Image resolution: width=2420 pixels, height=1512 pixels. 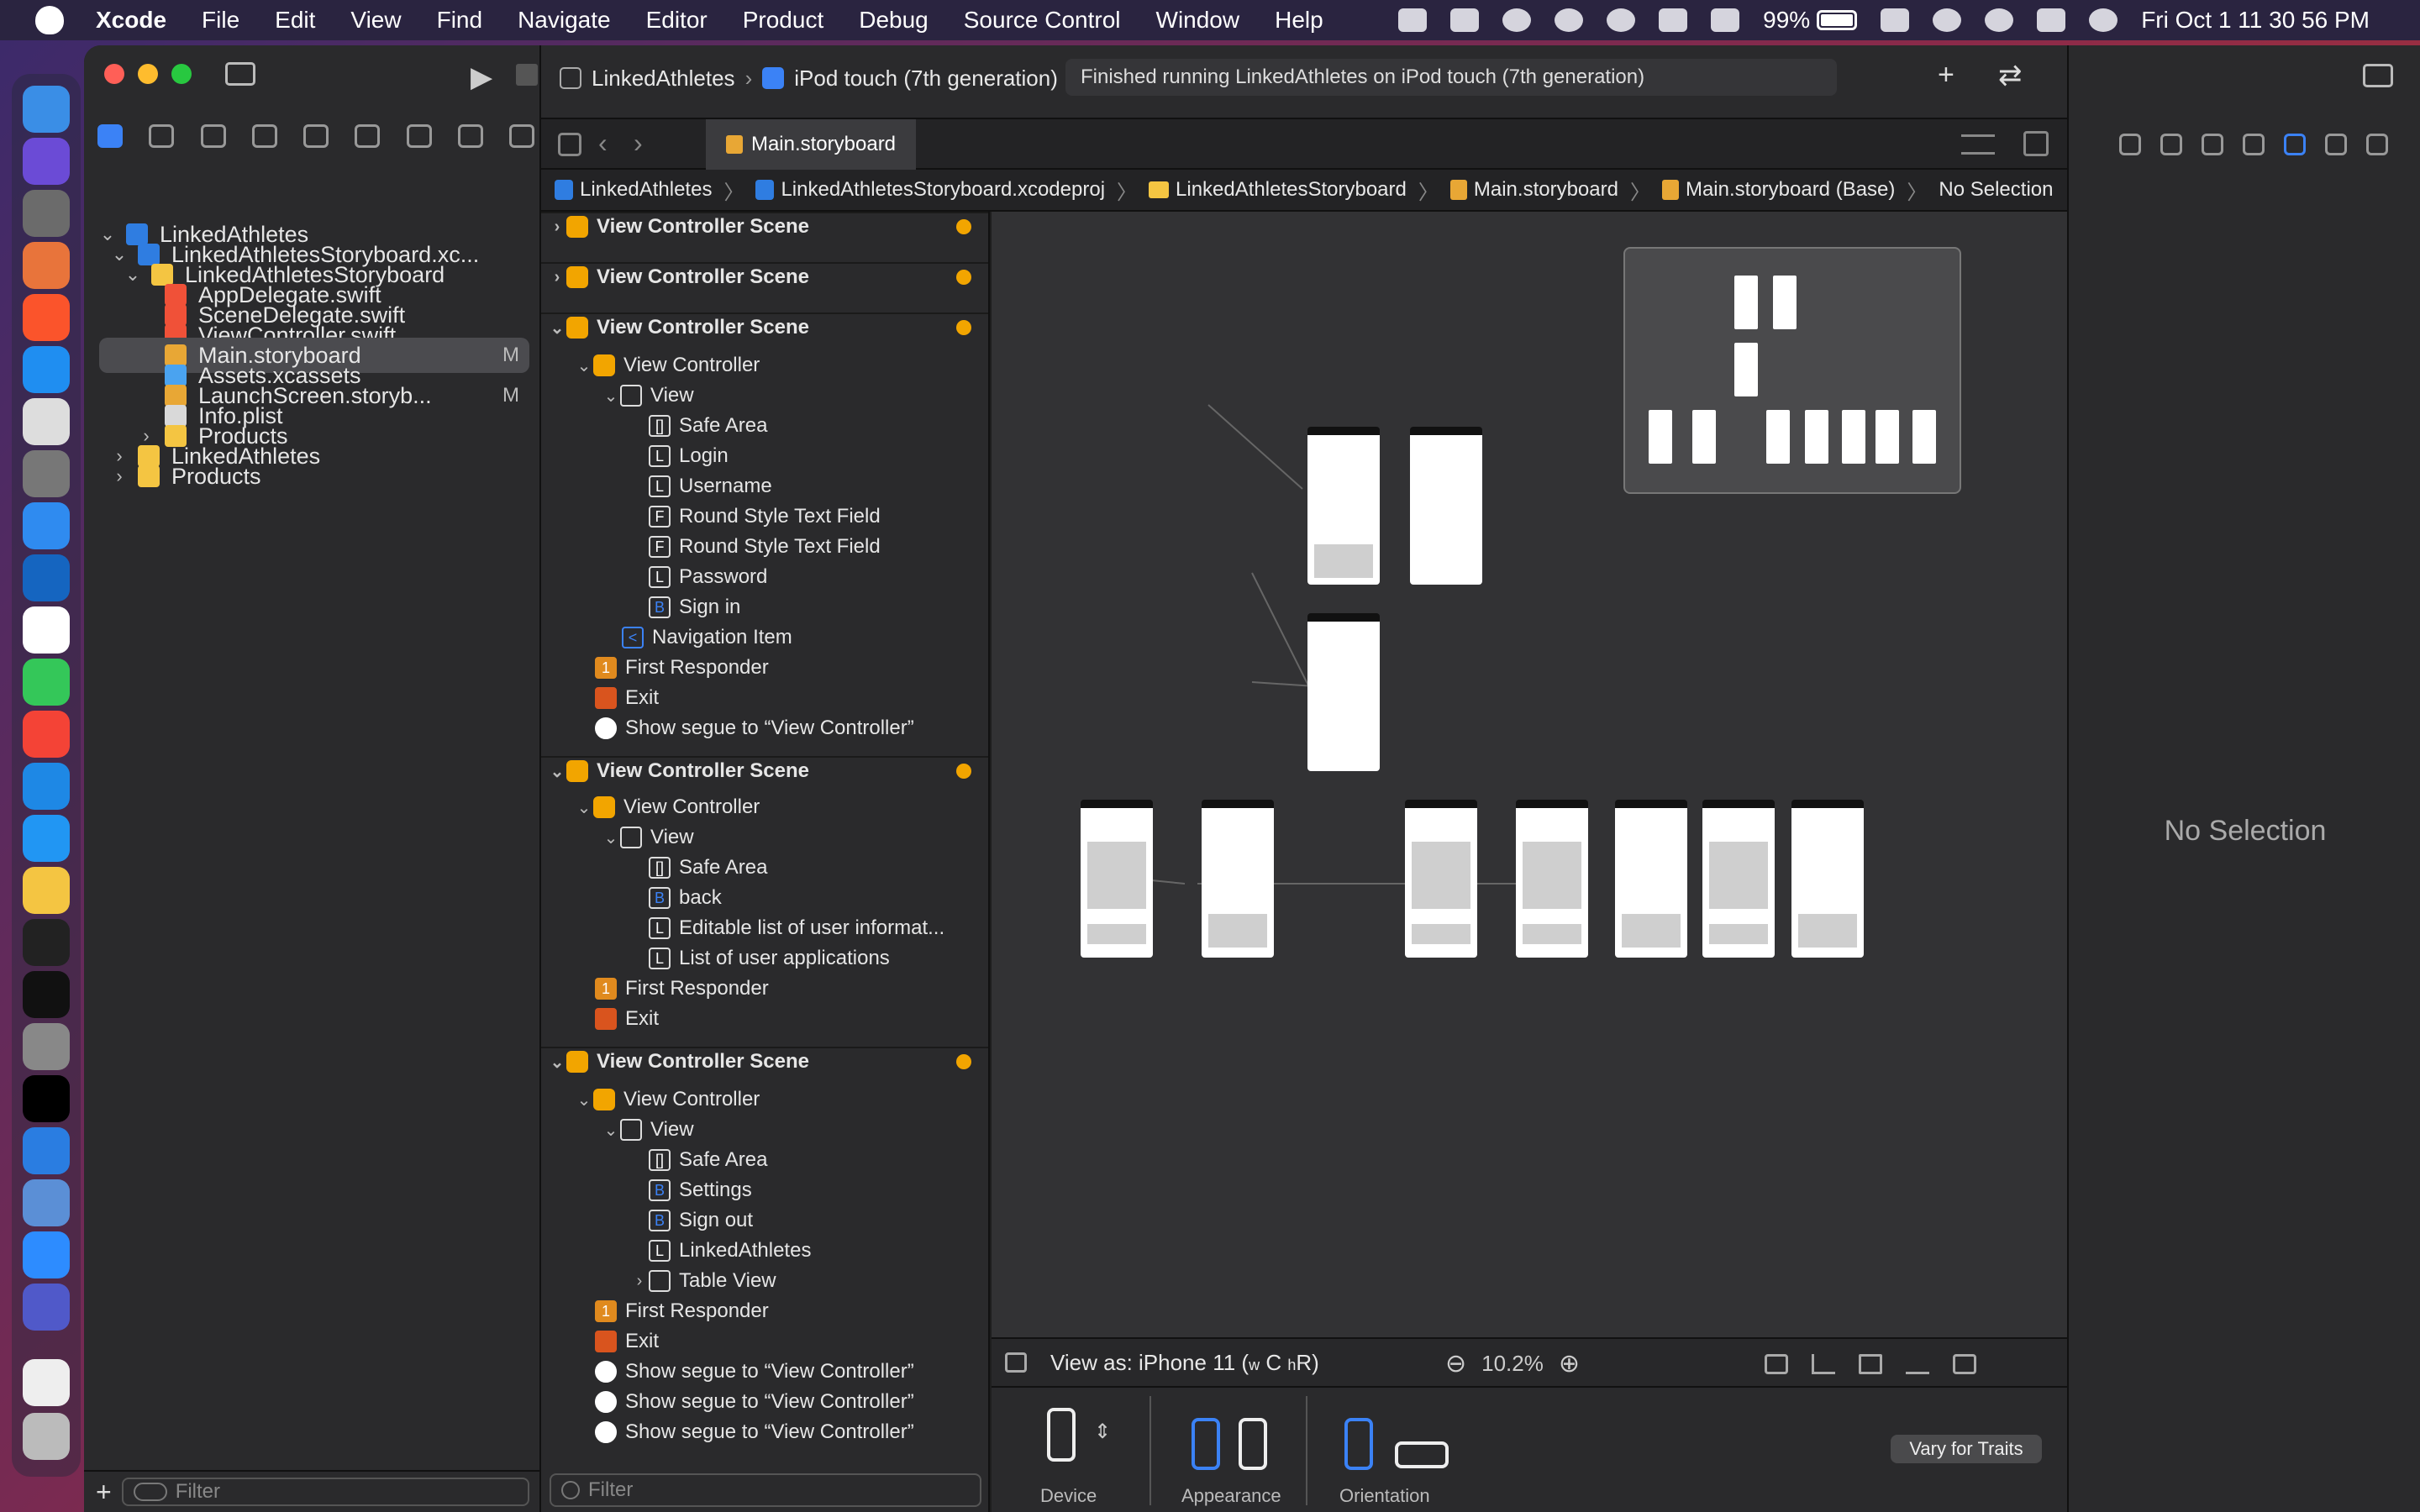 What do you see at coordinates (264, 136) in the screenshot?
I see `find-navigator-icon` at bounding box center [264, 136].